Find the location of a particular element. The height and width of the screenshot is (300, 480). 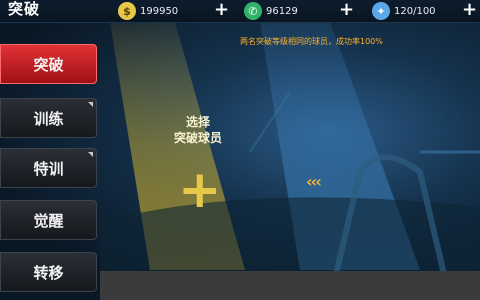

bottom-bar is located at coordinates (290, 285).